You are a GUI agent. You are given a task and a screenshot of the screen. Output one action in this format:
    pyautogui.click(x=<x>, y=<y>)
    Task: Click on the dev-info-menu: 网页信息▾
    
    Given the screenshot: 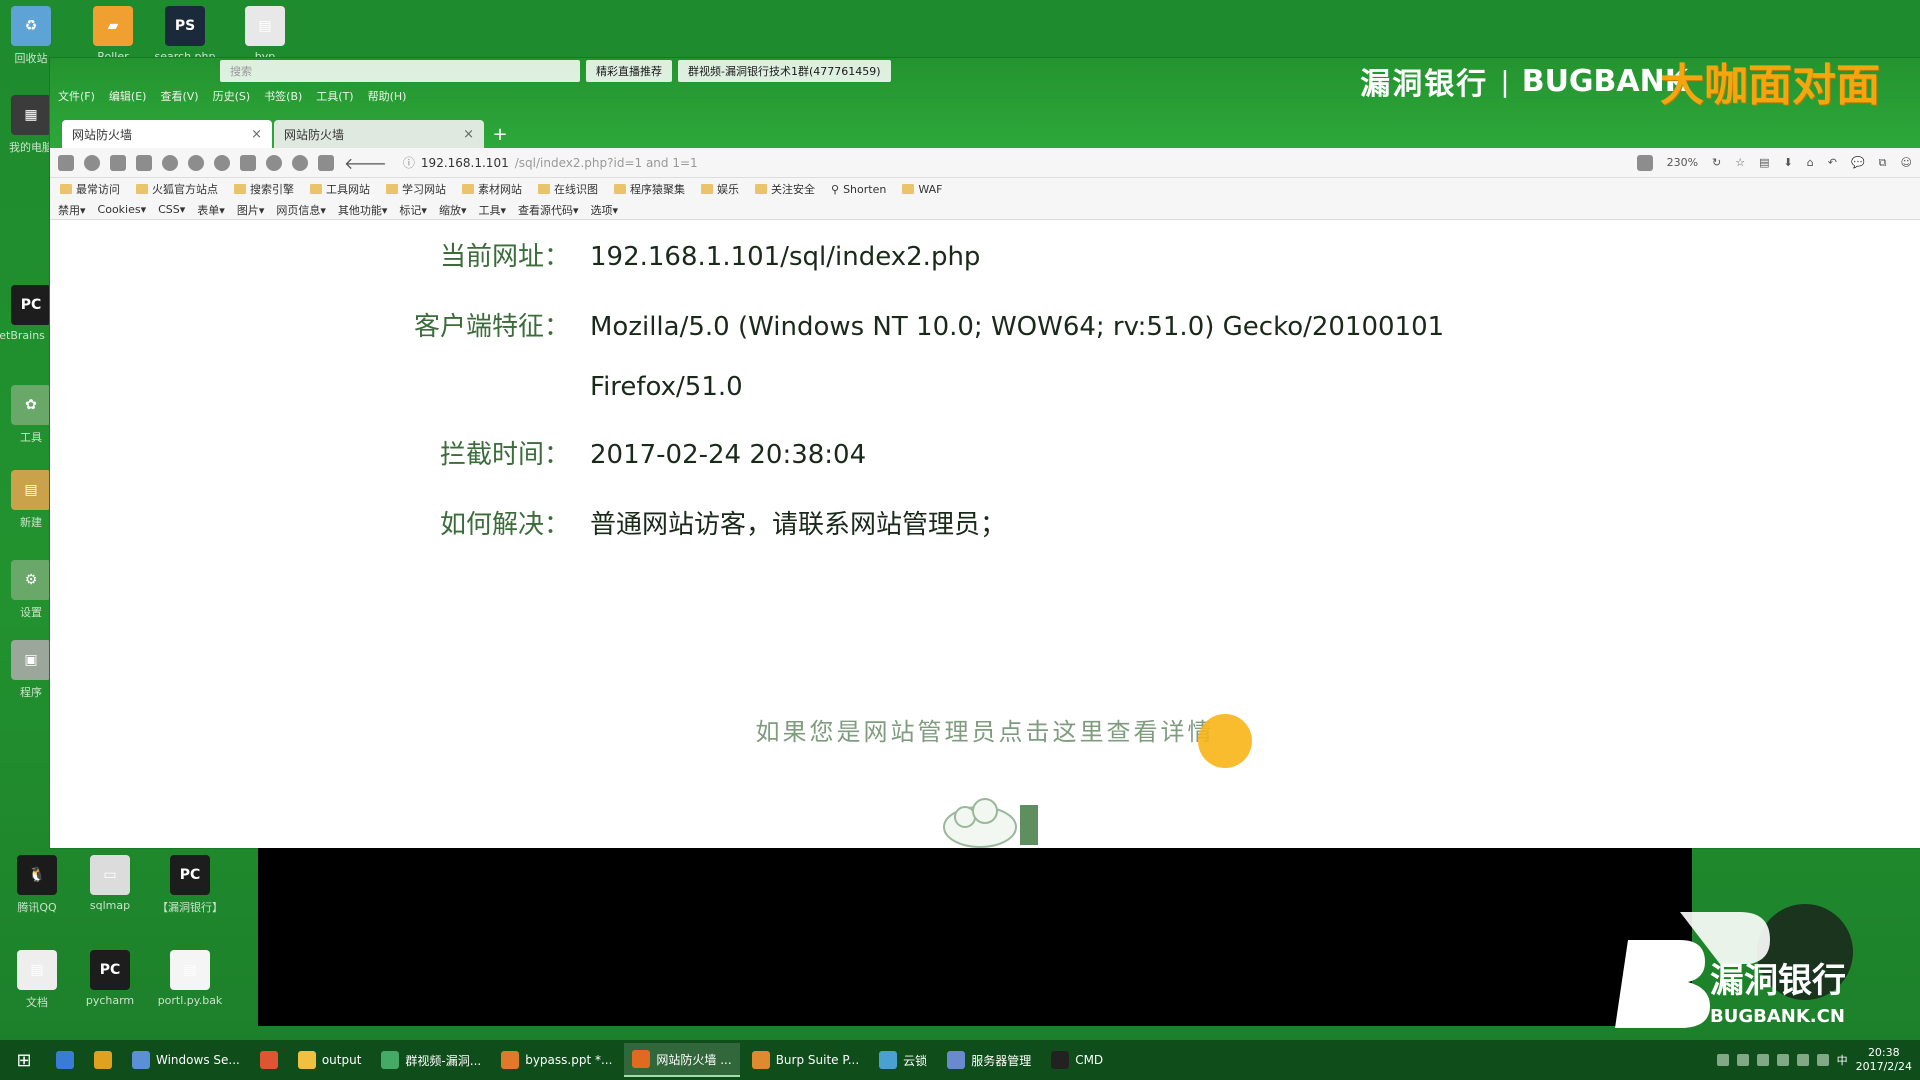 What is the action you would take?
    pyautogui.click(x=301, y=210)
    